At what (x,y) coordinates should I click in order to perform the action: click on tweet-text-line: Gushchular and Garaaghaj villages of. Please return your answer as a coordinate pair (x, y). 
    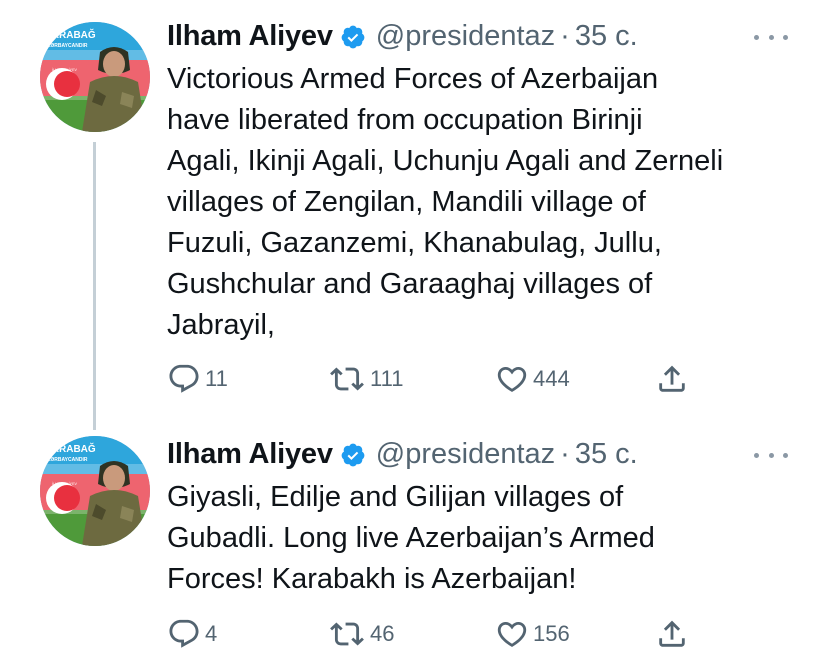
    Looking at the image, I should click on (410, 284).